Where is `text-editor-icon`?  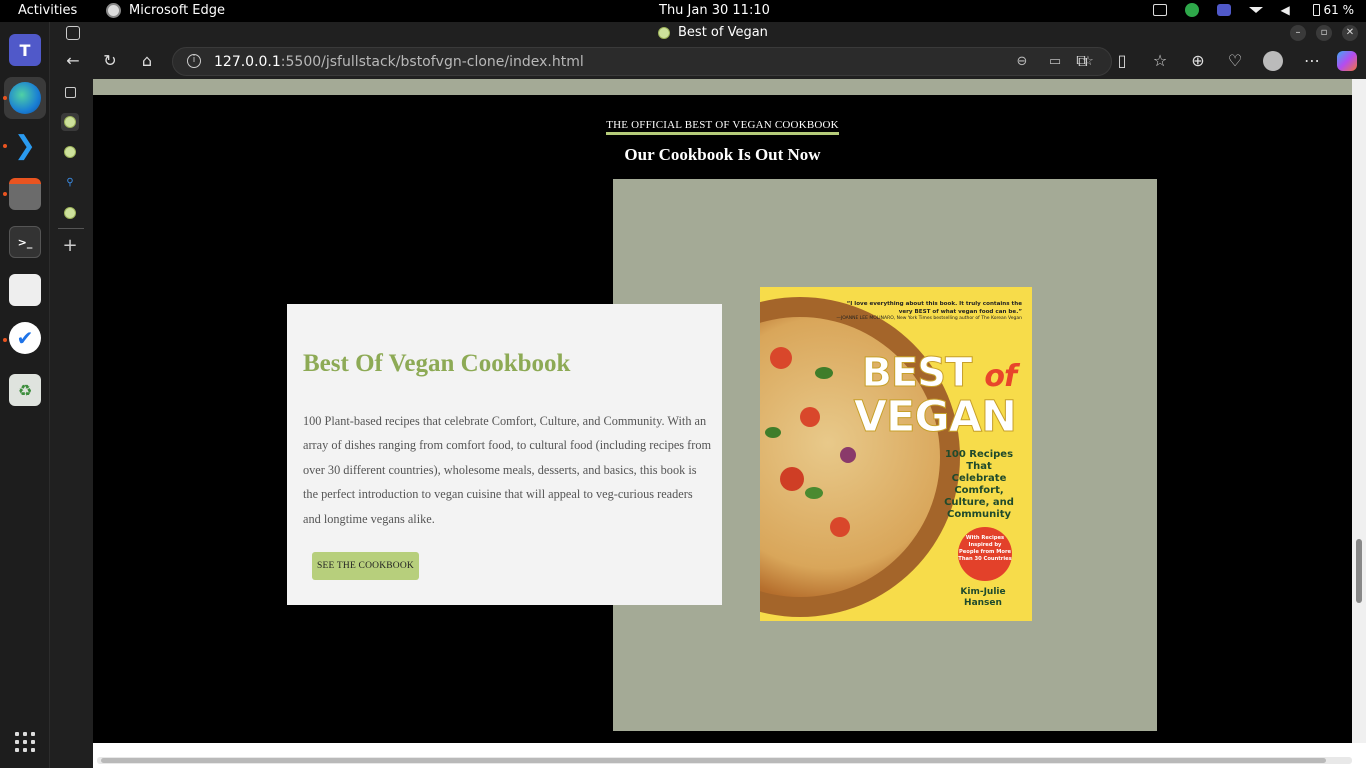
text-editor-icon is located at coordinates (25, 290).